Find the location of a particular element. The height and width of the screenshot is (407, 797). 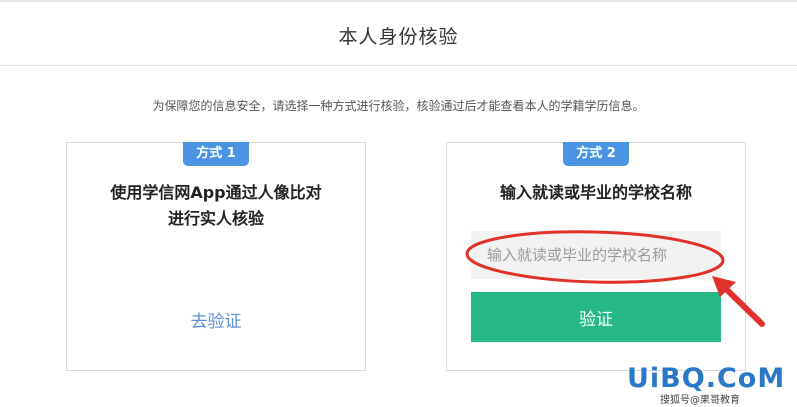

method-2-title: 输入就读或毕业的学校名称 is located at coordinates (595, 192).